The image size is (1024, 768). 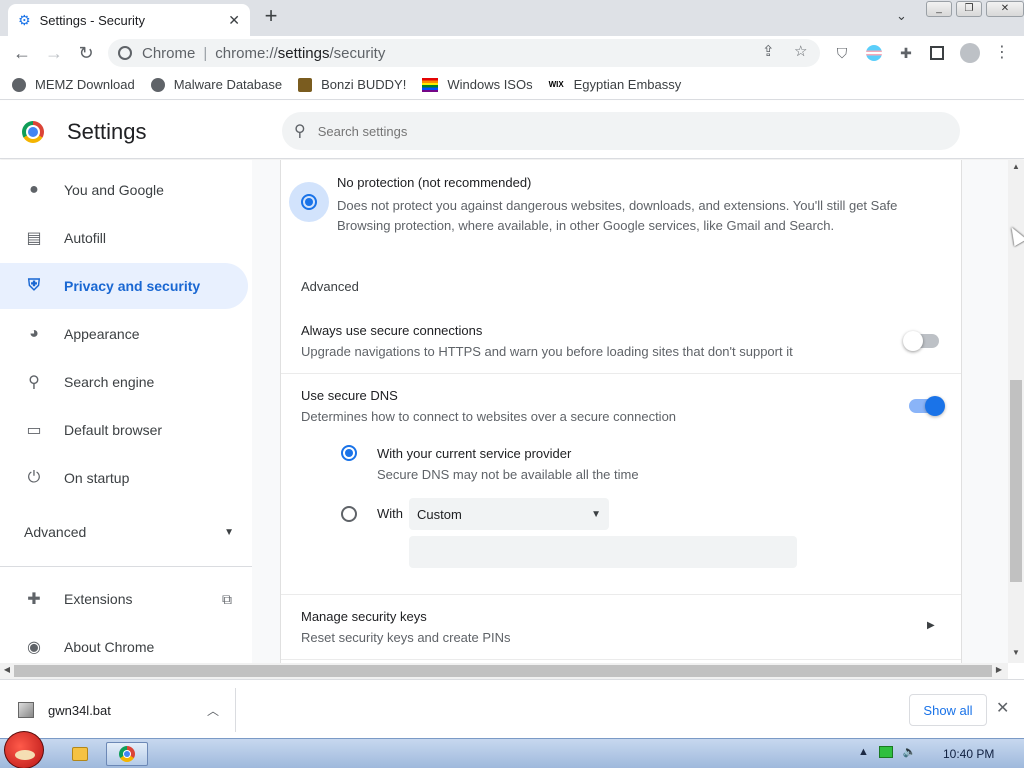 I want to click on new-tab-button: +, so click(x=271, y=17).